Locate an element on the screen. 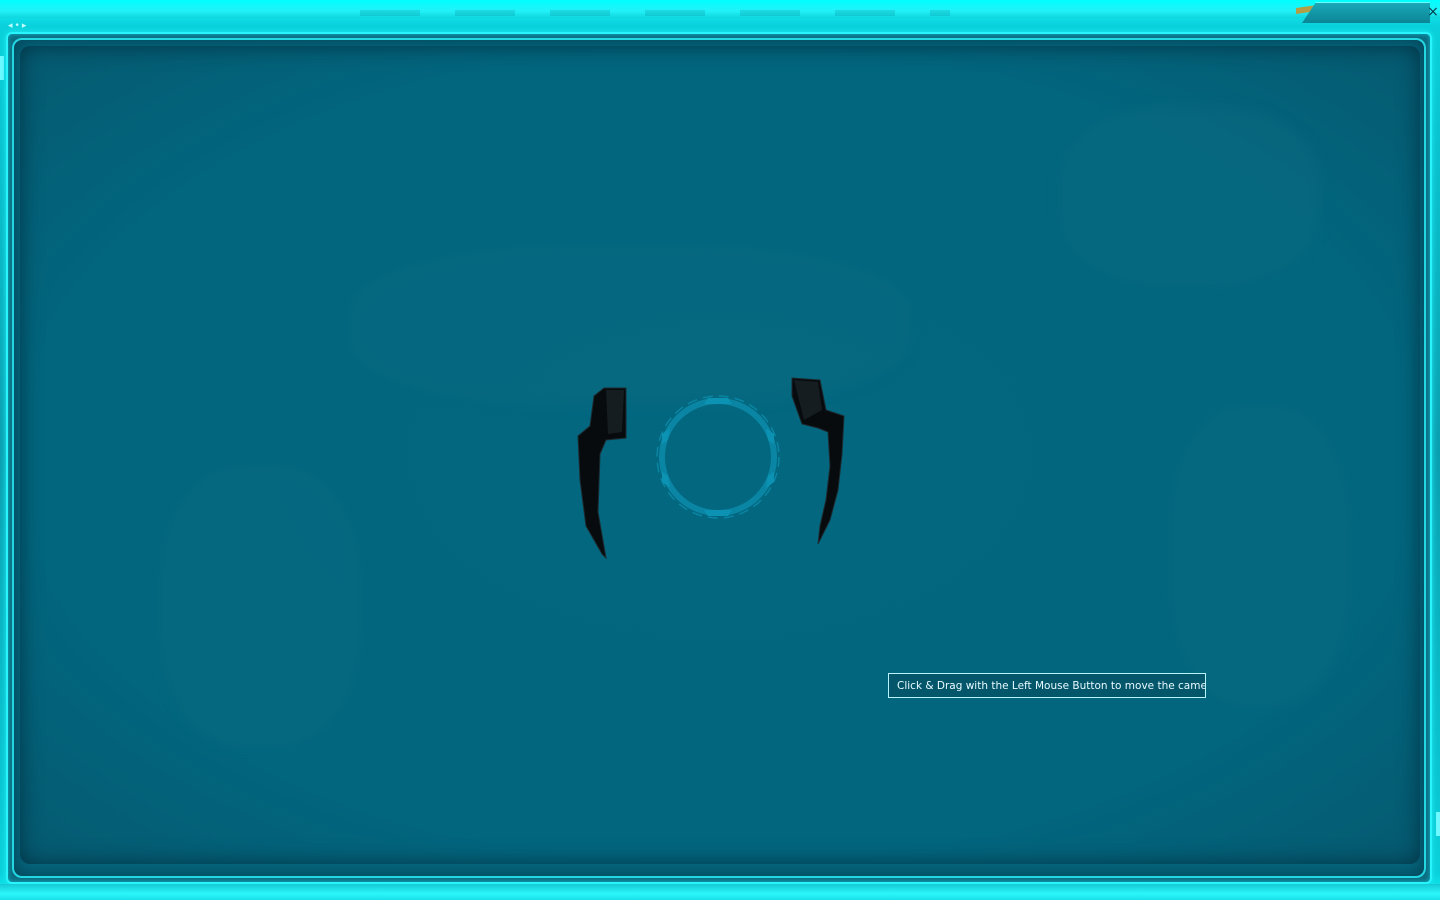  forward-arrow-icon: ▸ is located at coordinates (24, 26).